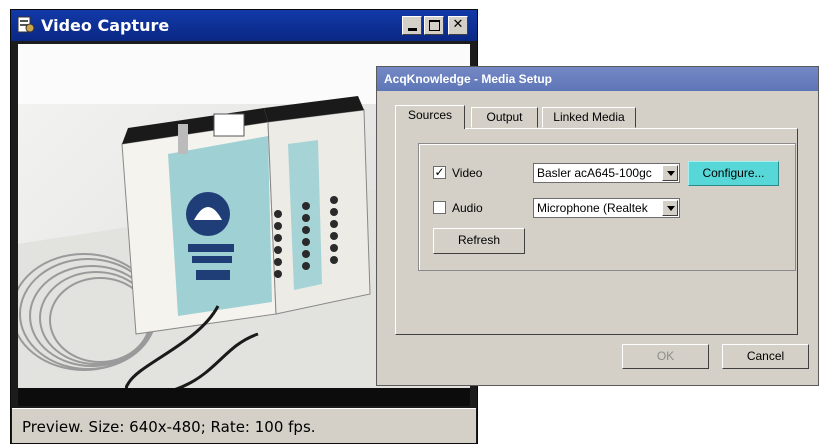 The height and width of the screenshot is (444, 828). I want to click on tab-output: Output, so click(504, 117).